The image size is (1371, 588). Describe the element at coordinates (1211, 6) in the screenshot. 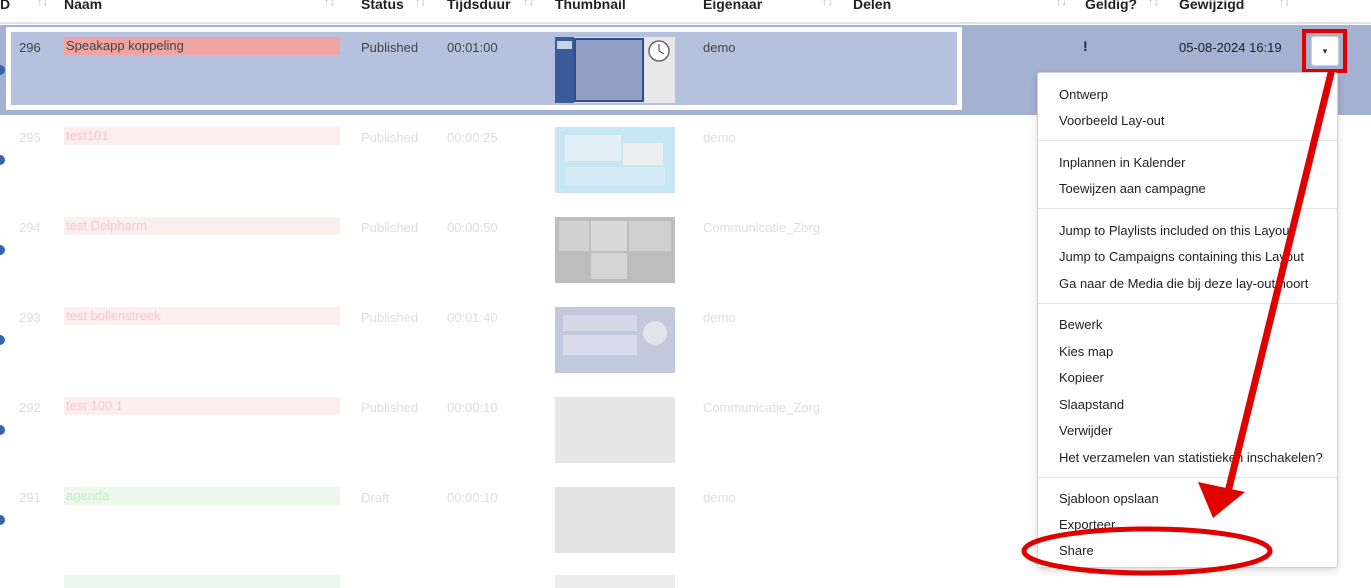

I see `col-modified-header: Gewijzigd` at that location.